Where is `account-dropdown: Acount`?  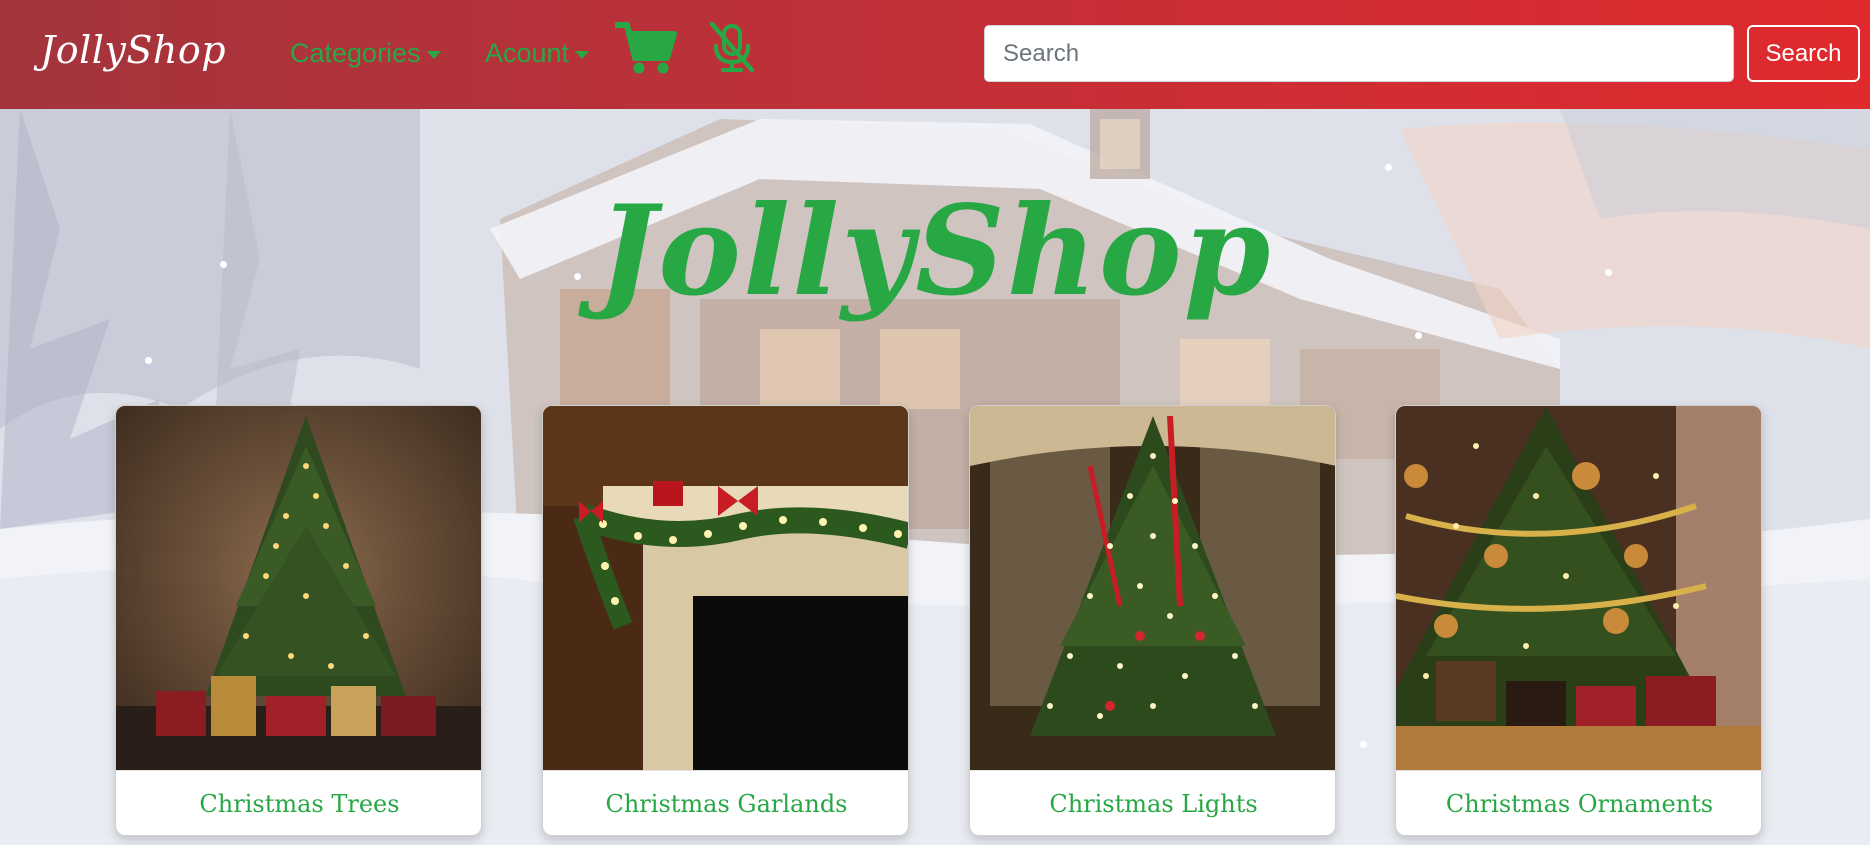
account-dropdown: Acount is located at coordinates (537, 53).